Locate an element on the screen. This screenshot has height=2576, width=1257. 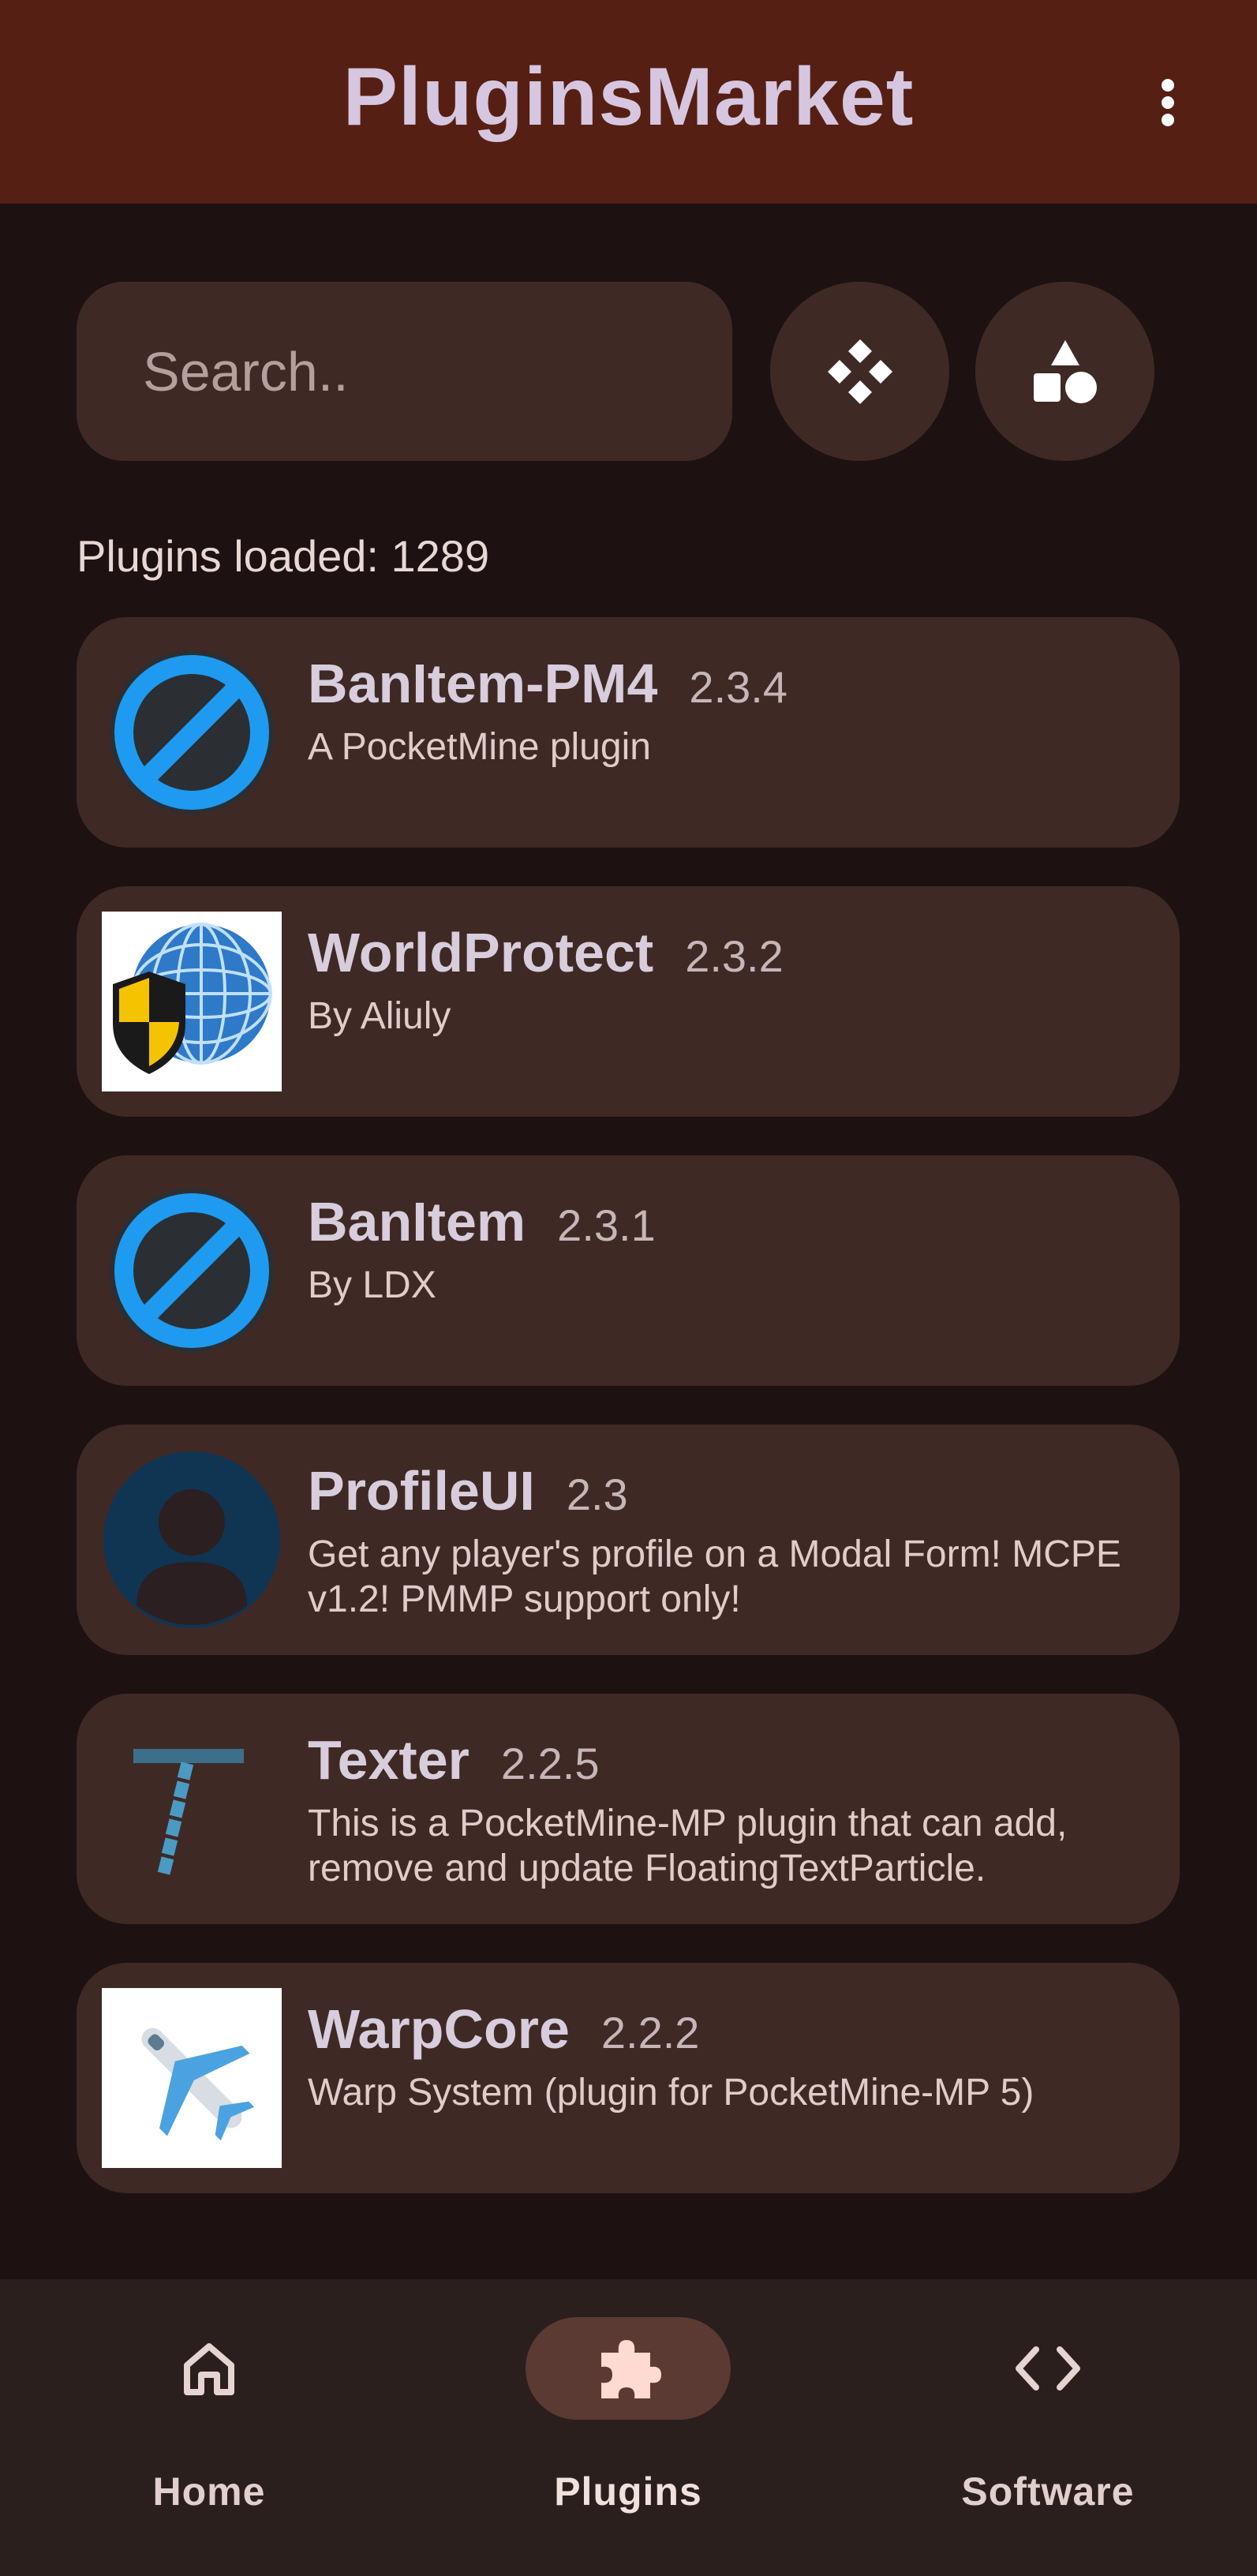
user-avatar-icon is located at coordinates (191, 1539).